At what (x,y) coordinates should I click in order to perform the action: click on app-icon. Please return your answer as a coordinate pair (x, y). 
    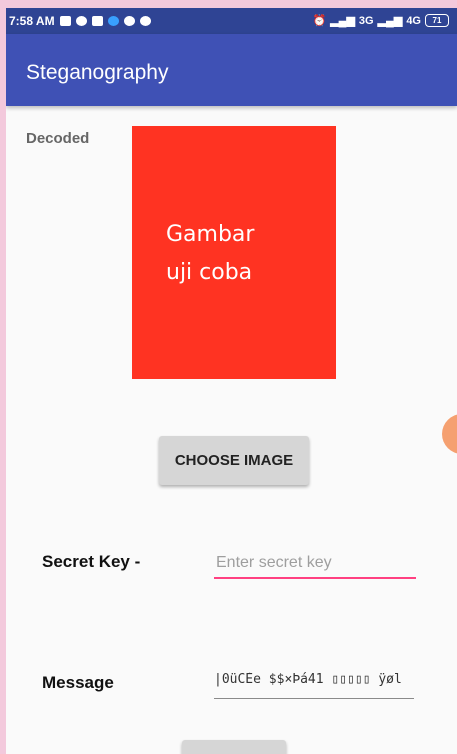
    Looking at the image, I should click on (145, 21).